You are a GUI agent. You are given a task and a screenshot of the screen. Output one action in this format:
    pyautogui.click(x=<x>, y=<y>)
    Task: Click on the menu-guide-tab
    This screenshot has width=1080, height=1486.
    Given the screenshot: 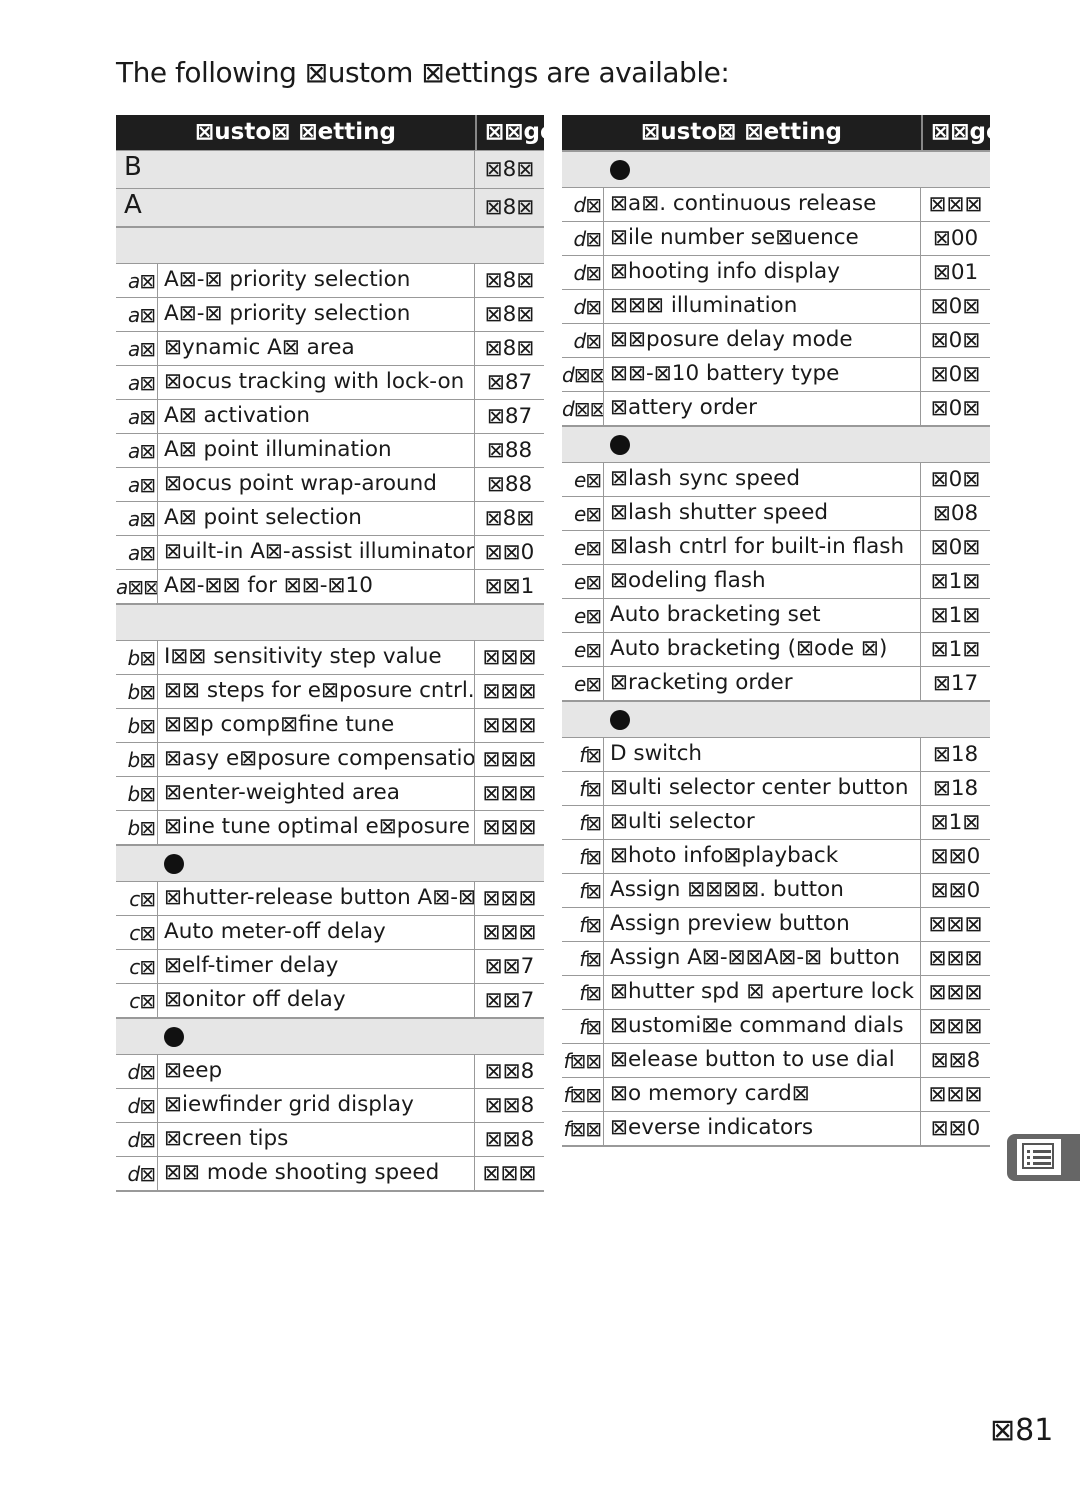 What is the action you would take?
    pyautogui.click(x=1043, y=1157)
    